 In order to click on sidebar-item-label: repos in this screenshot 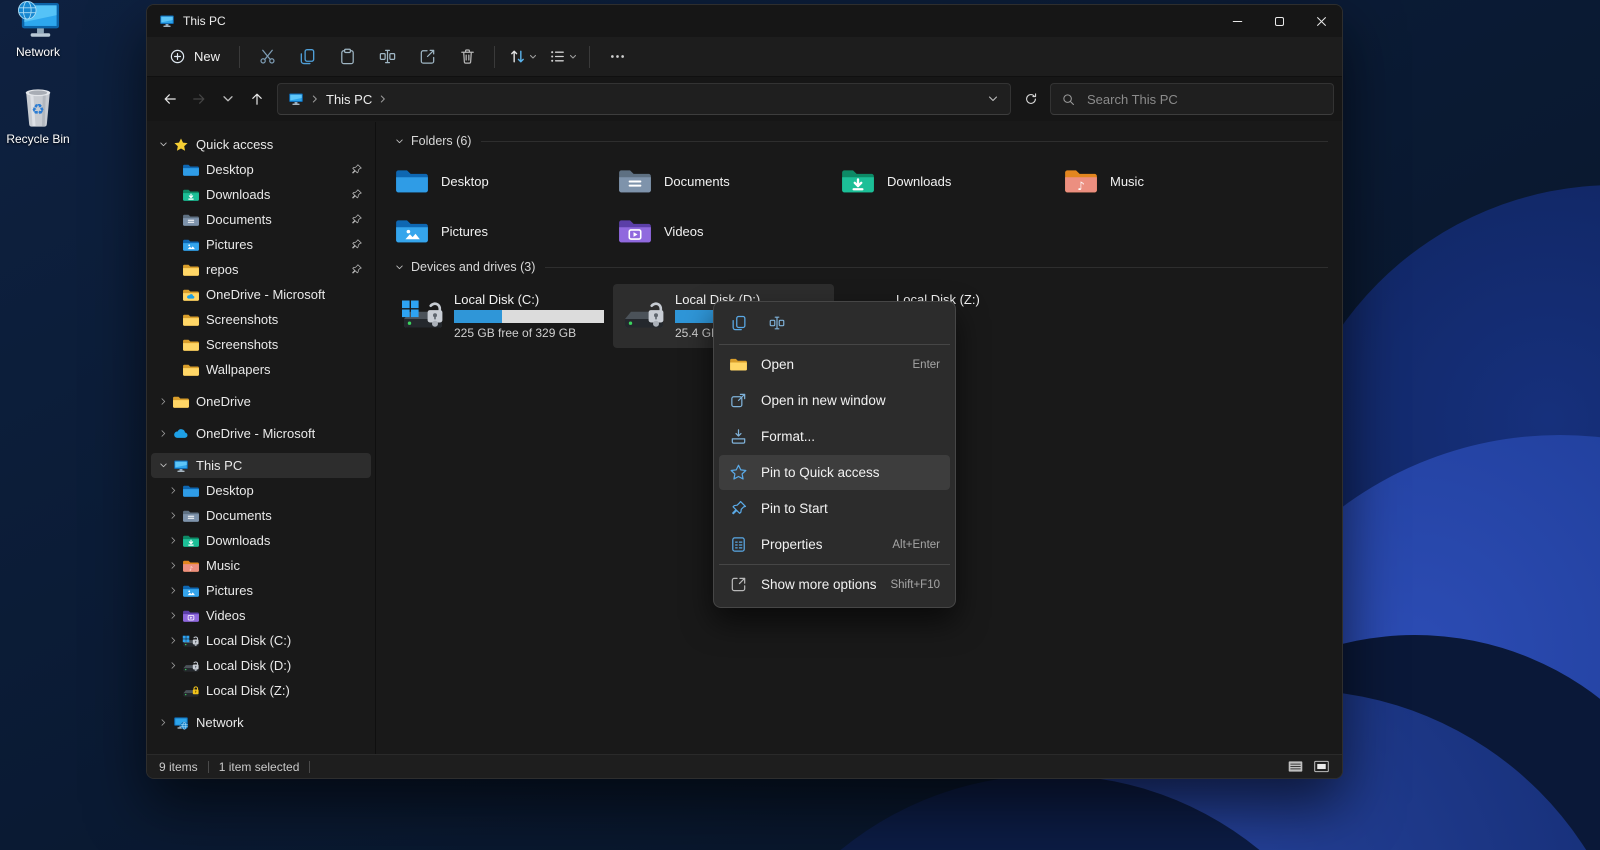, I will do `click(222, 269)`.